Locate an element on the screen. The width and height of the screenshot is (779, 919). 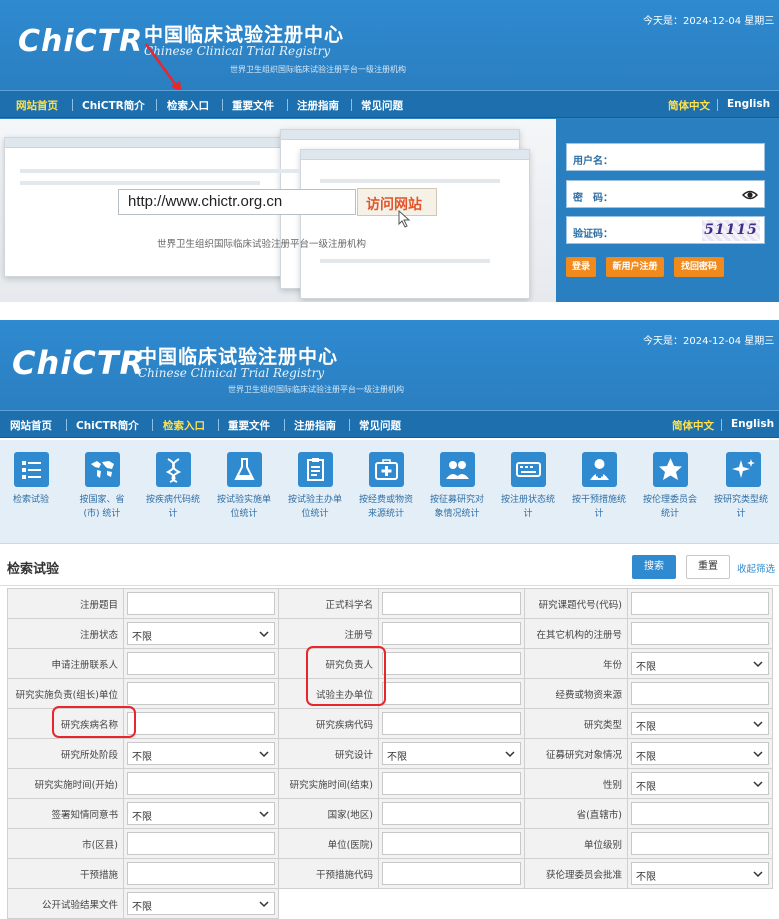
field-label: 研究设计 is located at coordinates (328, 753).